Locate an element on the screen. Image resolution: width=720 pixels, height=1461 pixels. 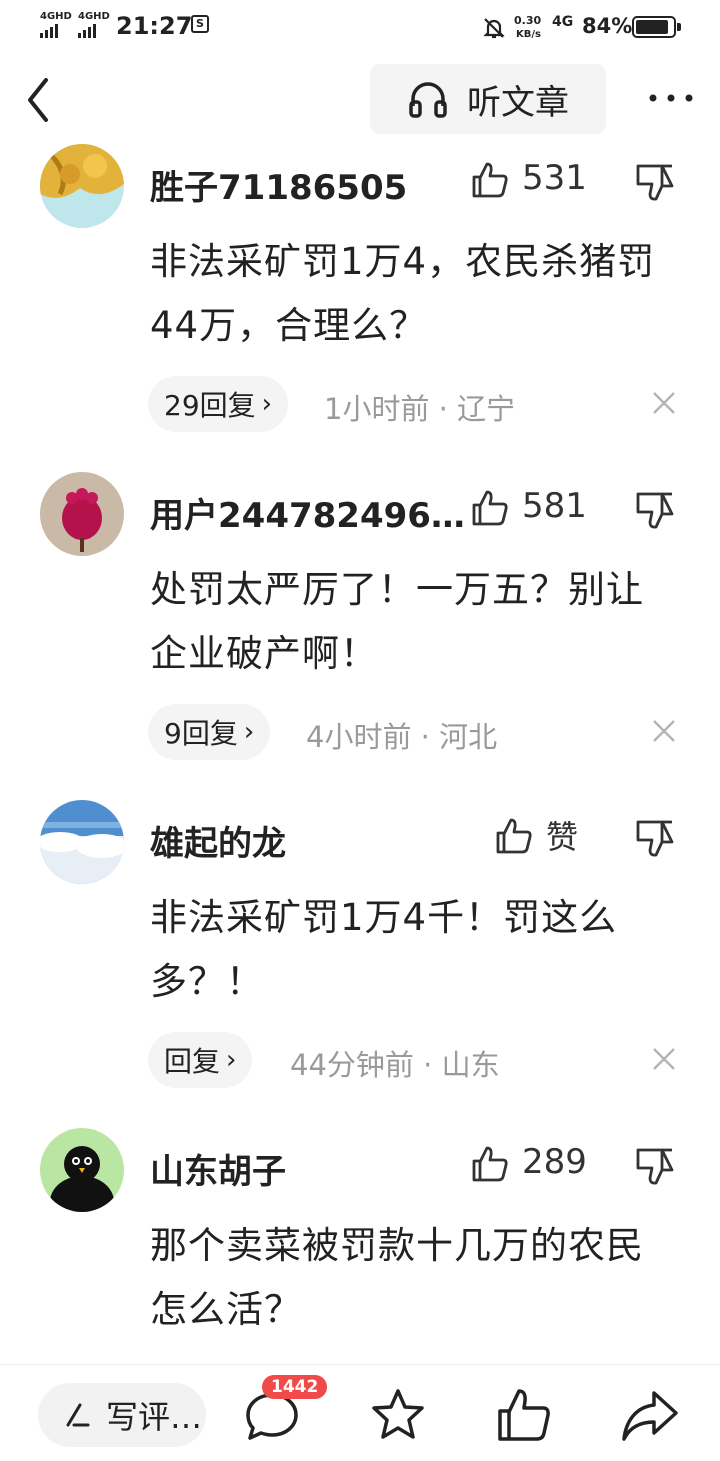
comment-count-badge: 1442 is located at coordinates (295, 1387).